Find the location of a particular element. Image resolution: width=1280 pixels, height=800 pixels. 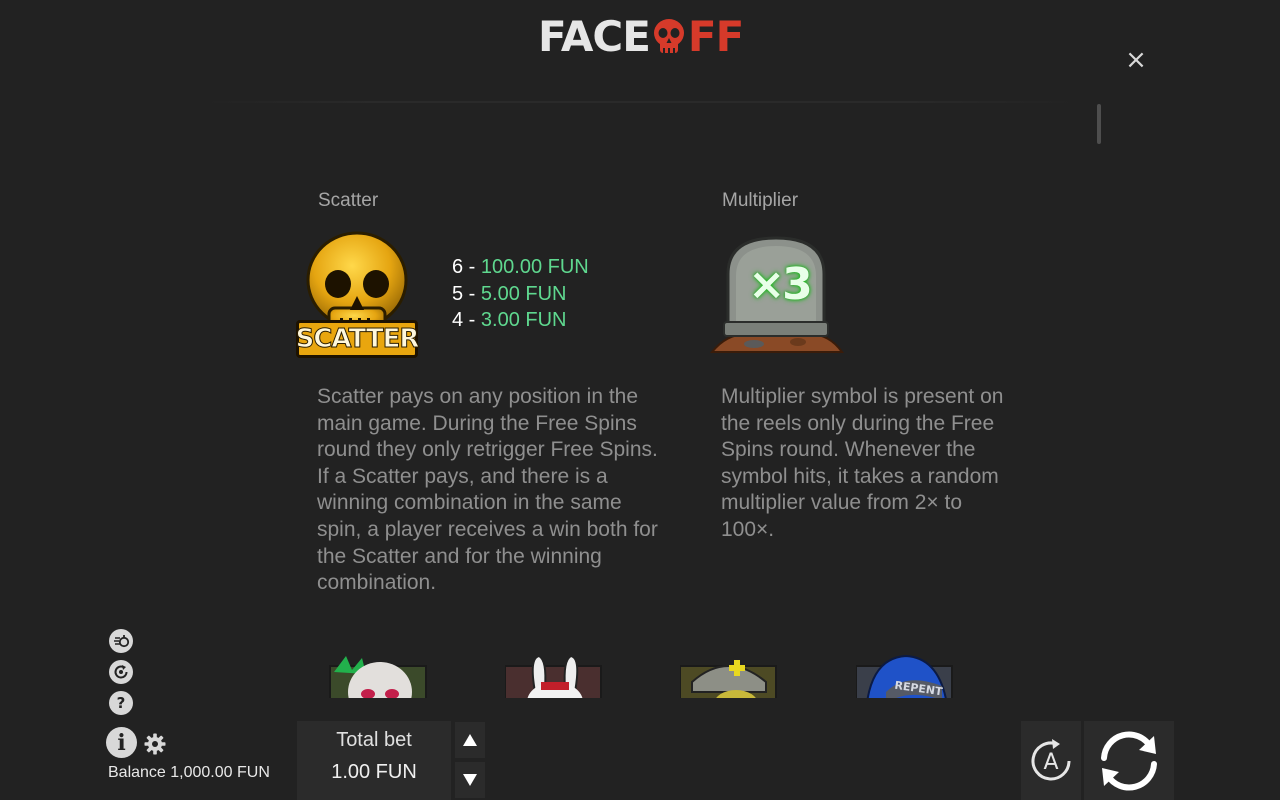

info-button: i is located at coordinates (121, 742).